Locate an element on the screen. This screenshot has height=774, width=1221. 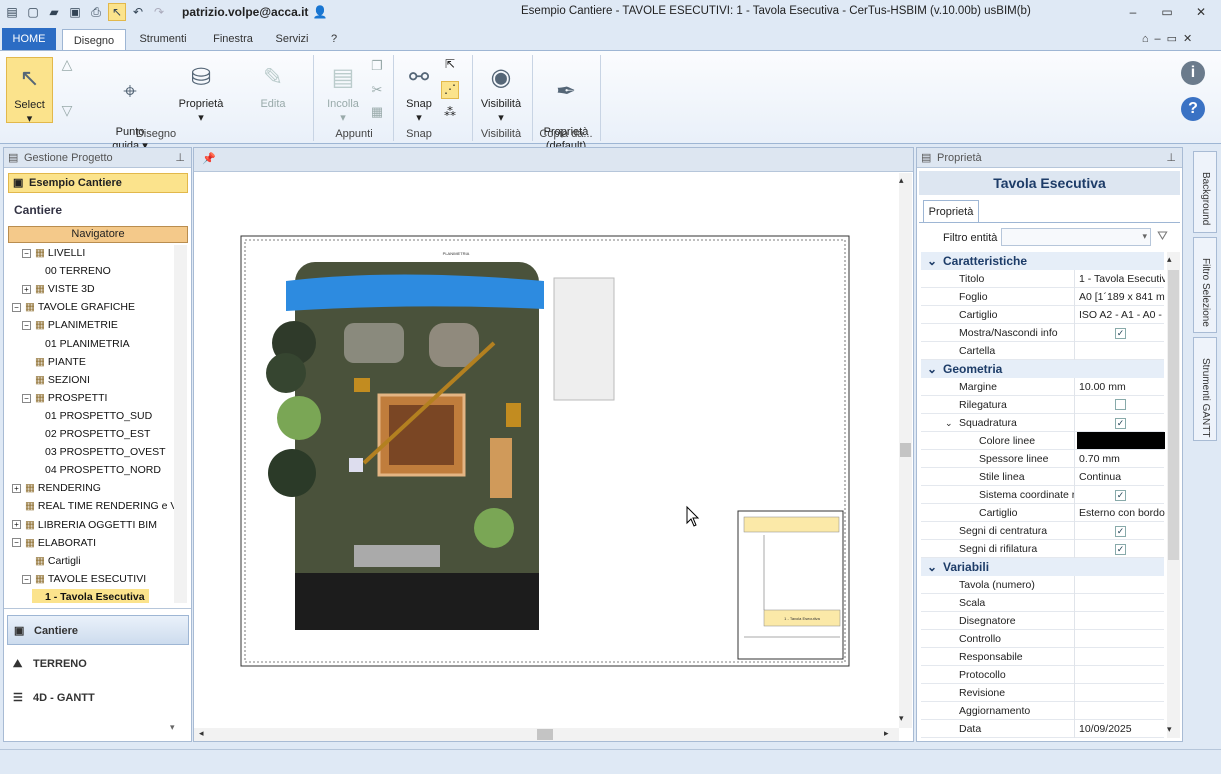
canvas-horizontal-scrollbar: ◂ ▸ is located at coordinates (546, 734).